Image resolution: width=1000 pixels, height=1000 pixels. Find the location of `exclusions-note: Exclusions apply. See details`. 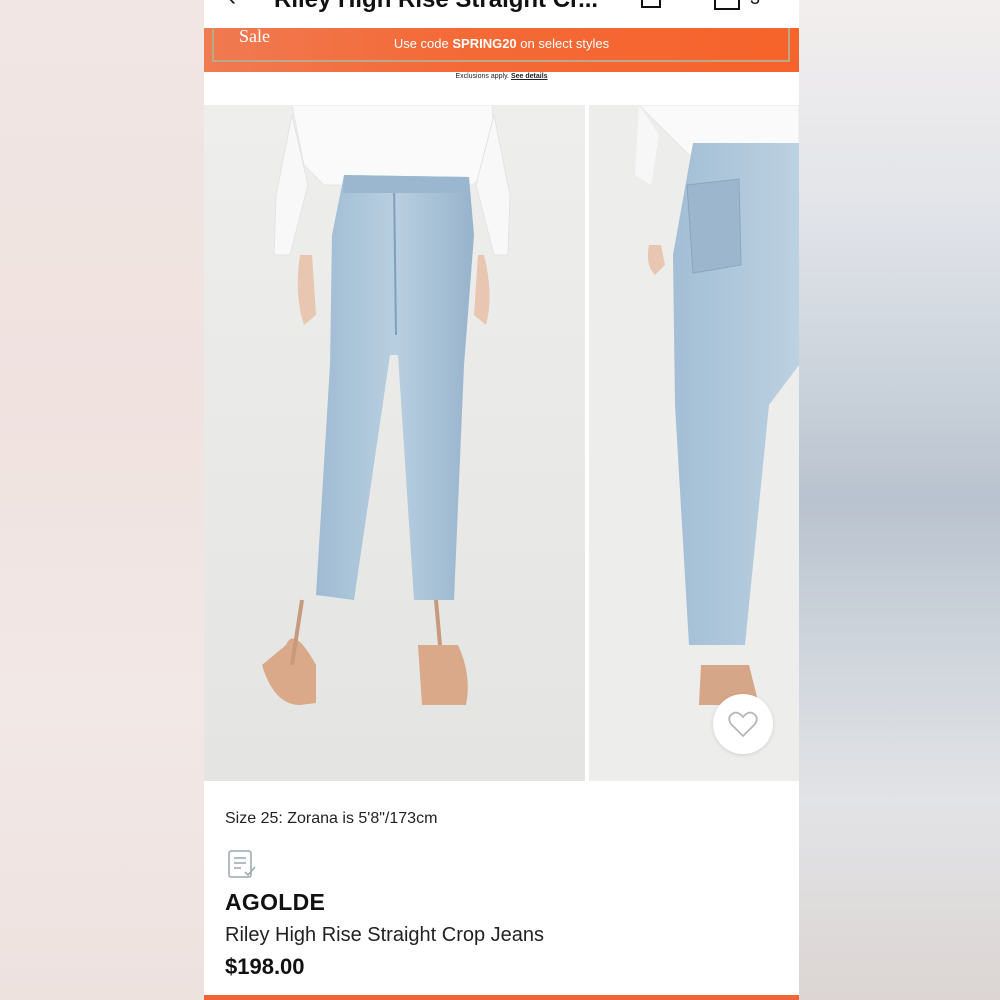

exclusions-note: Exclusions apply. See details is located at coordinates (501, 76).